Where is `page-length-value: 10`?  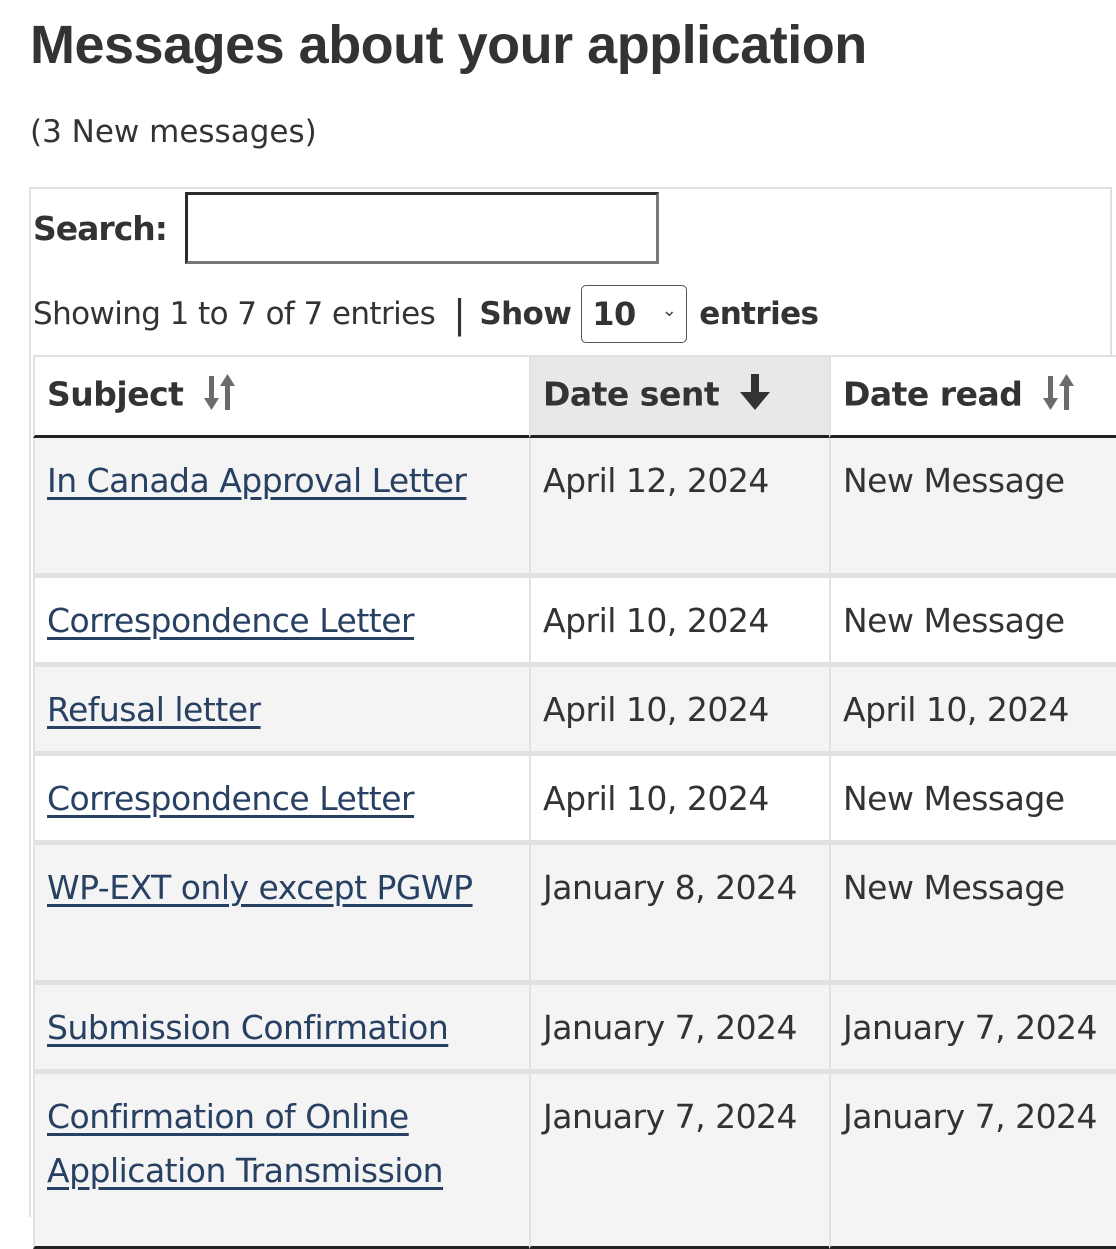
page-length-value: 10 is located at coordinates (614, 314).